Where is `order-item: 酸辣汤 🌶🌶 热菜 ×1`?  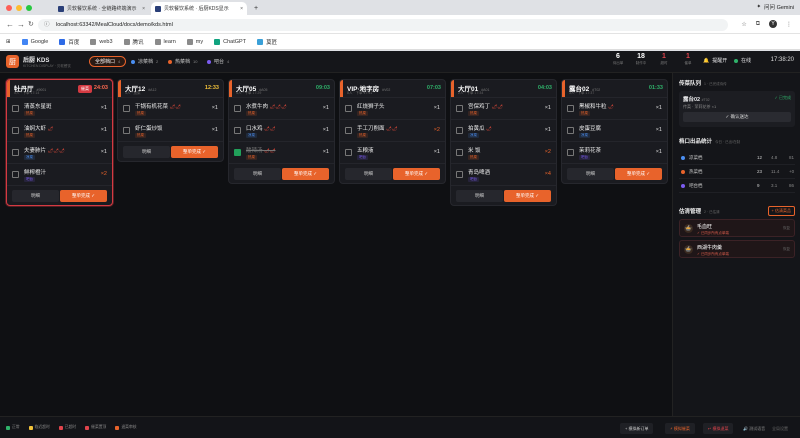
order-item: 酸辣汤 🌶🌶 热菜 ×1 is located at coordinates (281, 152).